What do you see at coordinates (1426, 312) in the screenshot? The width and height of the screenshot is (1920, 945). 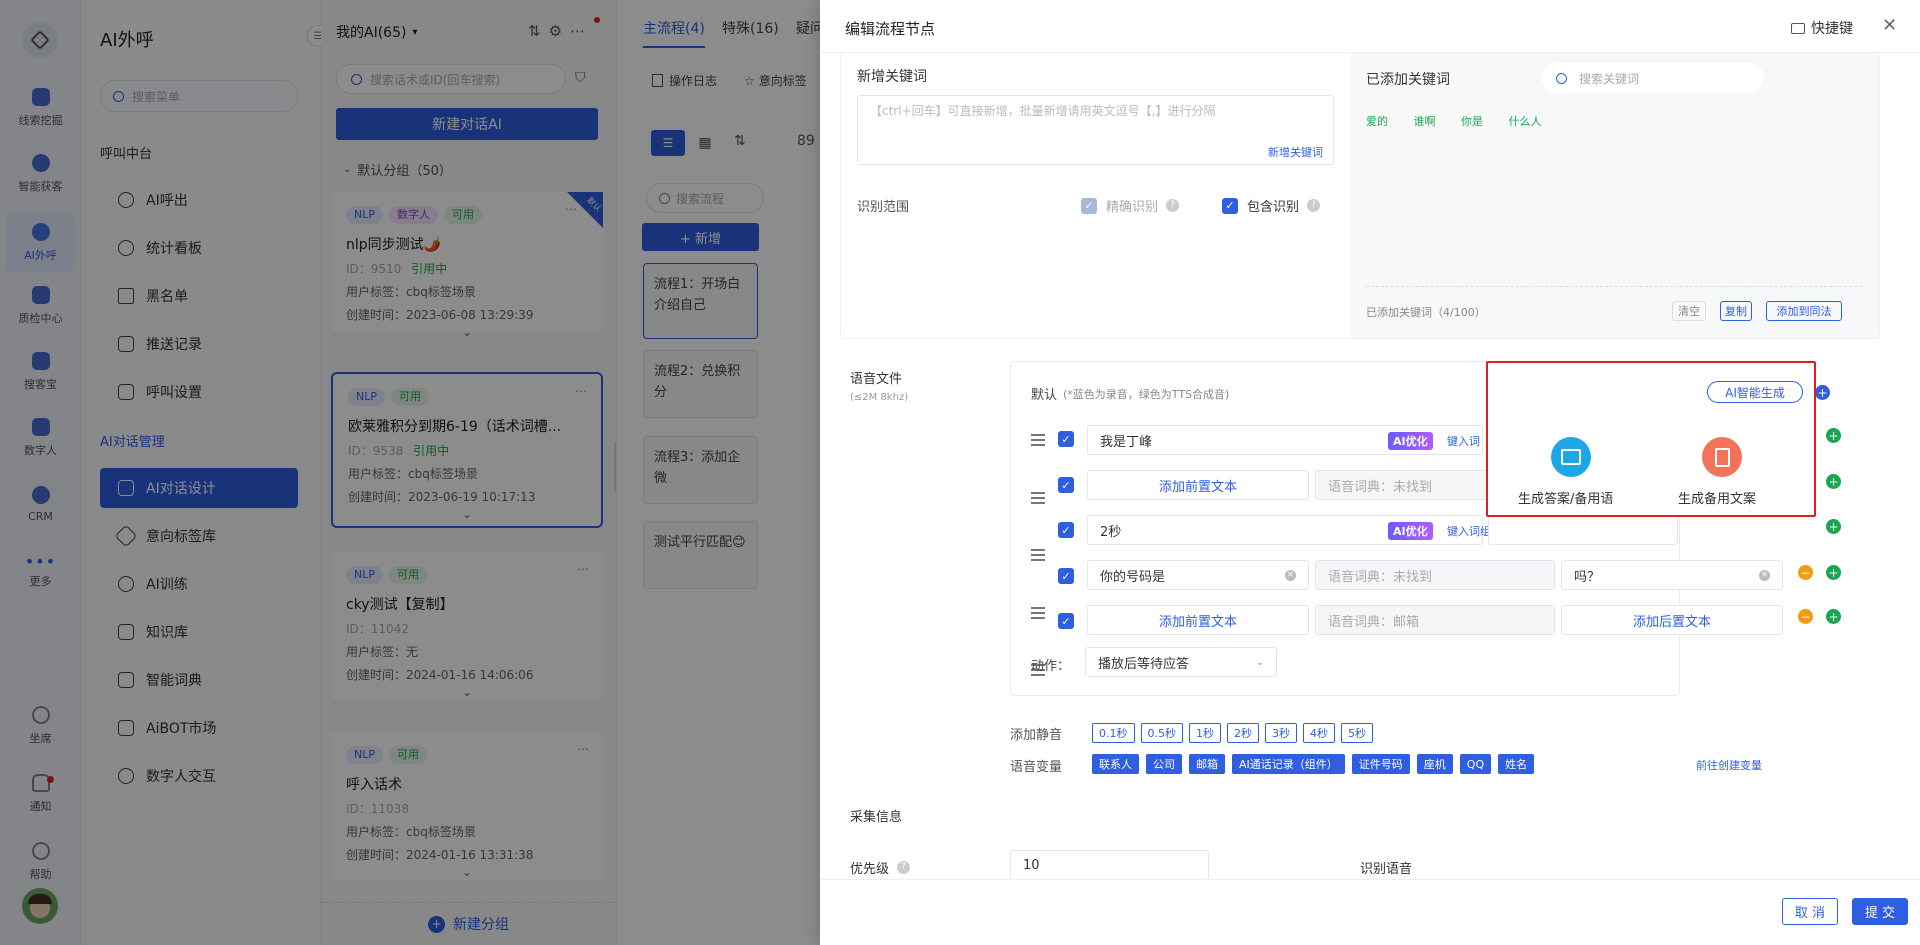 I see `keyword-count: 已添加关键词（4/100）` at bounding box center [1426, 312].